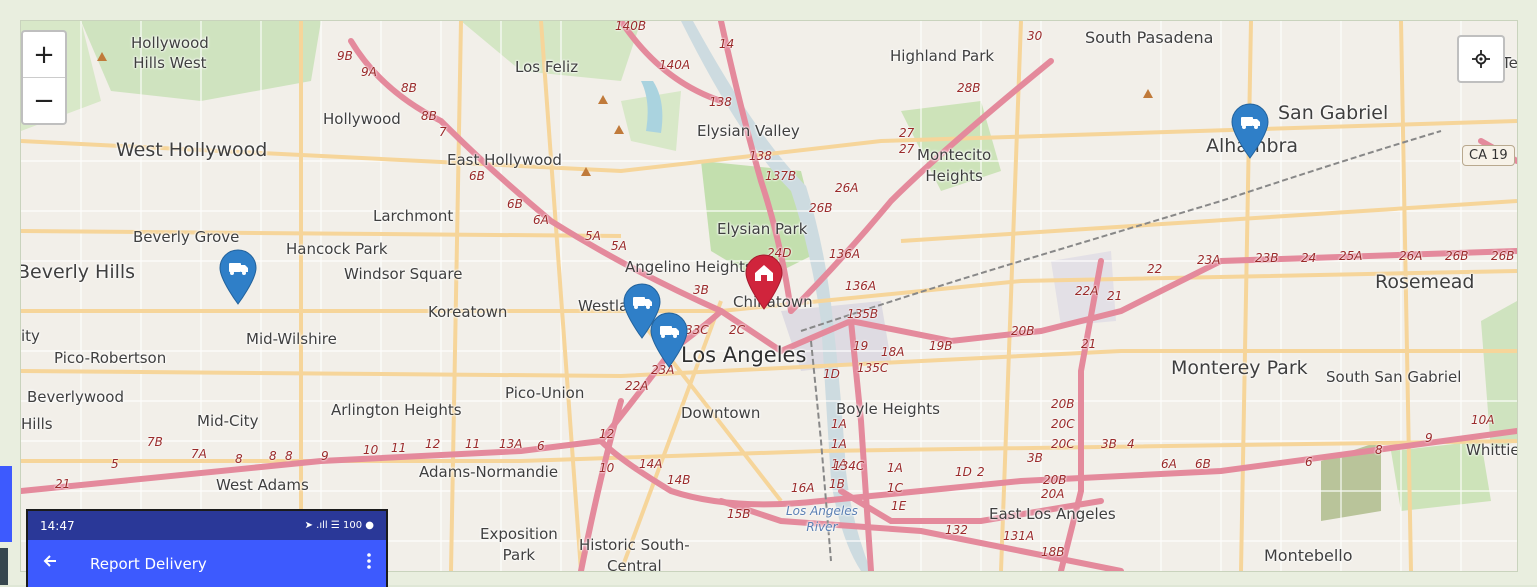  What do you see at coordinates (547, 67) in the screenshot?
I see `place-label: Los Feliz` at bounding box center [547, 67].